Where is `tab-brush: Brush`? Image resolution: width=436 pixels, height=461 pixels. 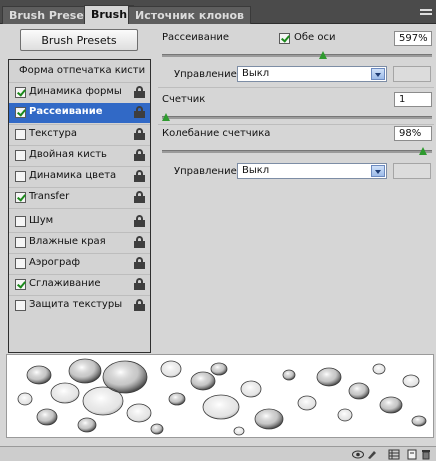
tab-brush: Brush is located at coordinates (109, 14).